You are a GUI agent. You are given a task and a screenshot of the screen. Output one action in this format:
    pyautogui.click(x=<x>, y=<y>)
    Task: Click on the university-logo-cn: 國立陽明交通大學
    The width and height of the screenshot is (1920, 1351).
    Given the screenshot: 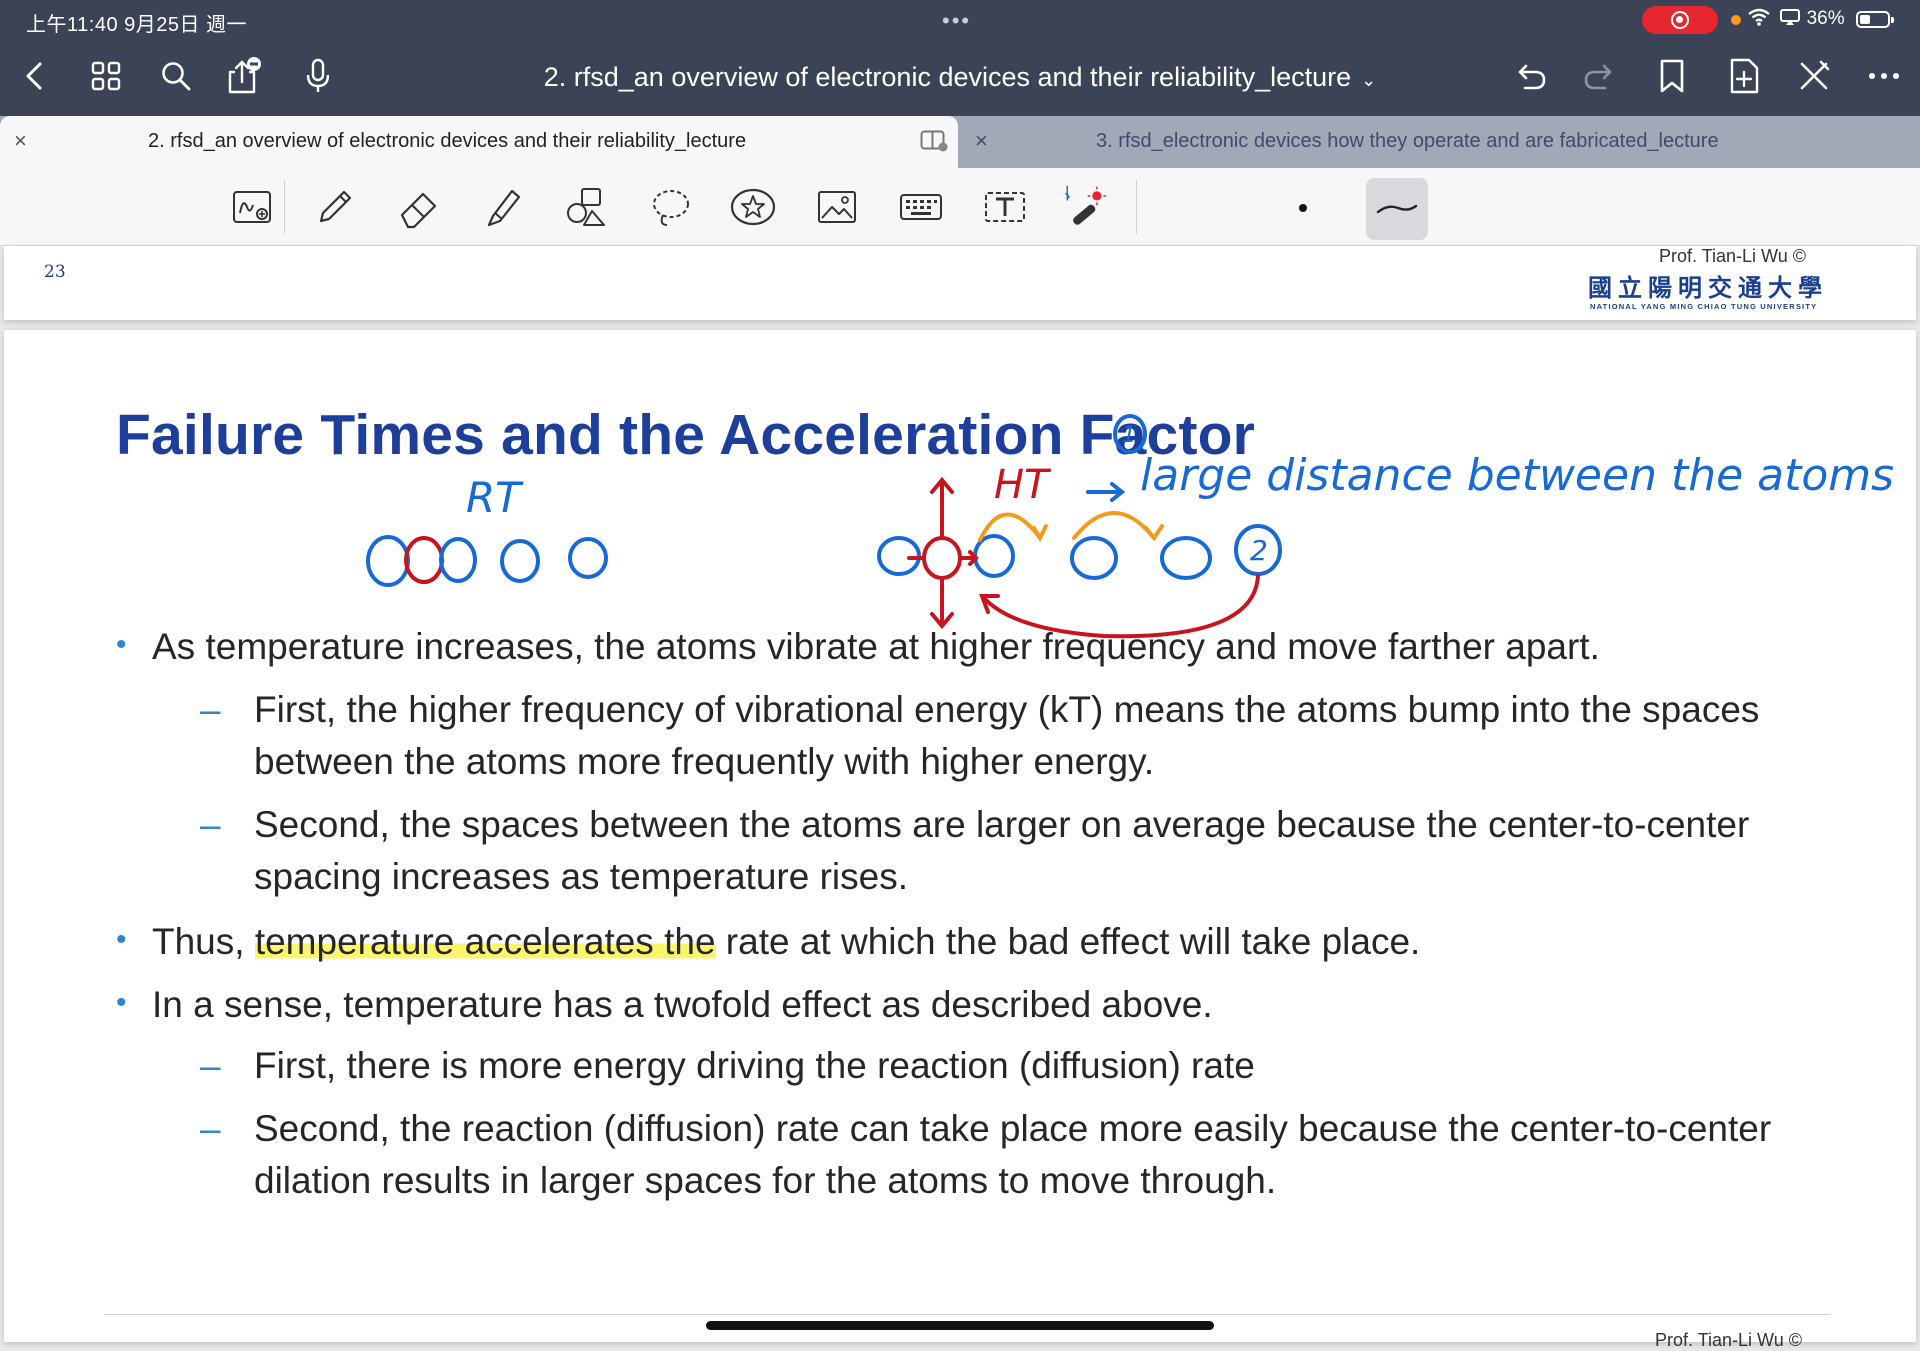 What is the action you would take?
    pyautogui.click(x=1708, y=288)
    